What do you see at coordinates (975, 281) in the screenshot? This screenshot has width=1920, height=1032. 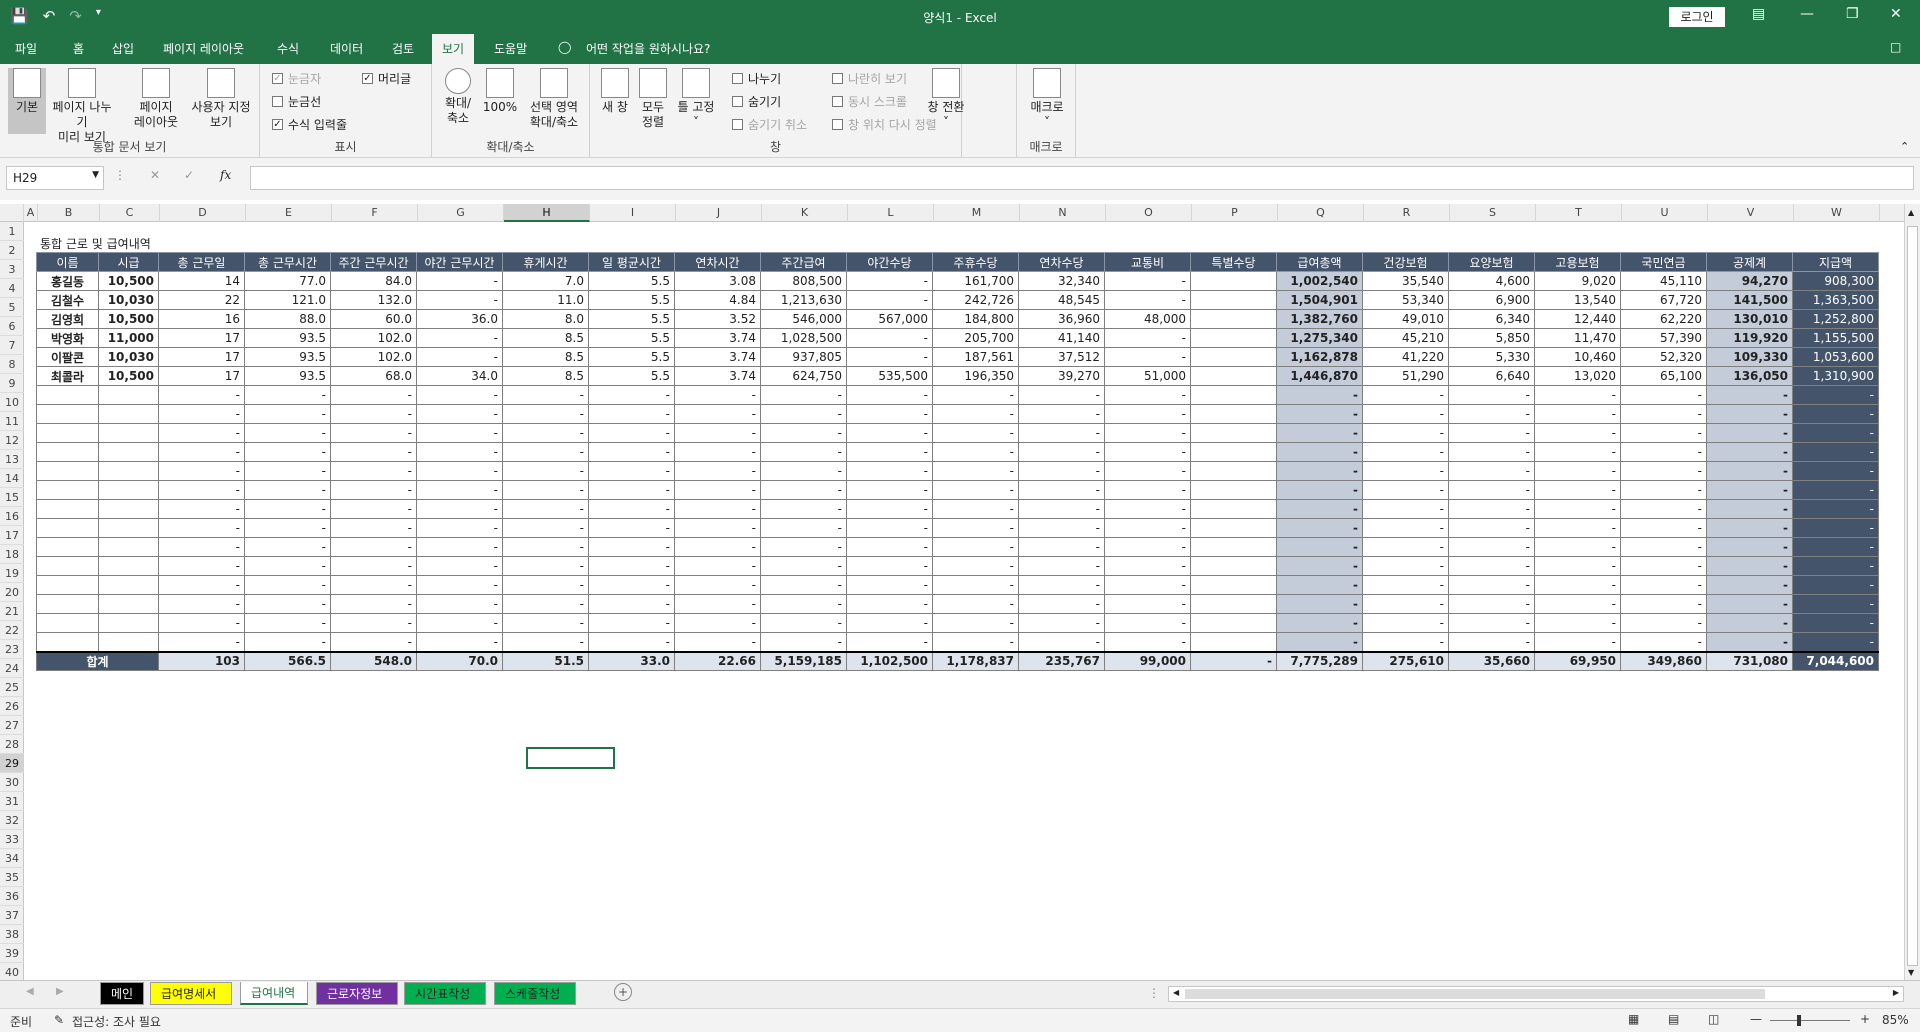 I see `table-cell: 161,700` at bounding box center [975, 281].